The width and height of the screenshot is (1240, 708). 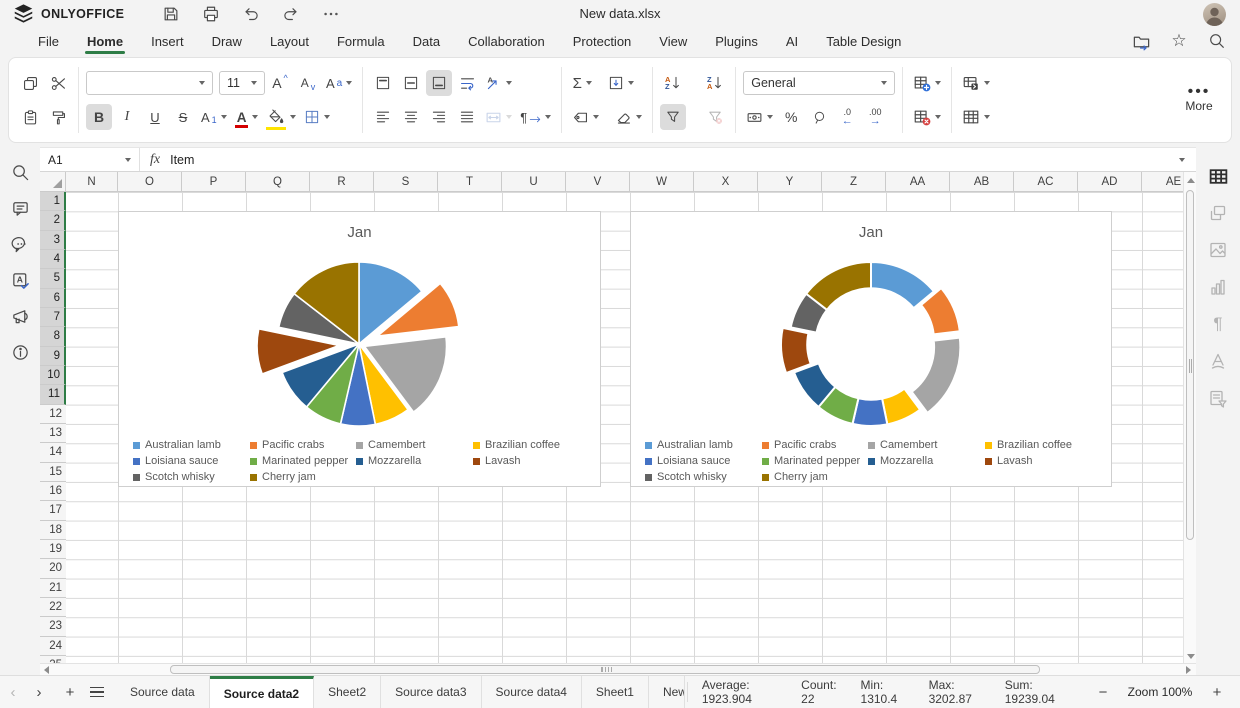 What do you see at coordinates (1191, 180) in the screenshot?
I see `scroll-up-arrow` at bounding box center [1191, 180].